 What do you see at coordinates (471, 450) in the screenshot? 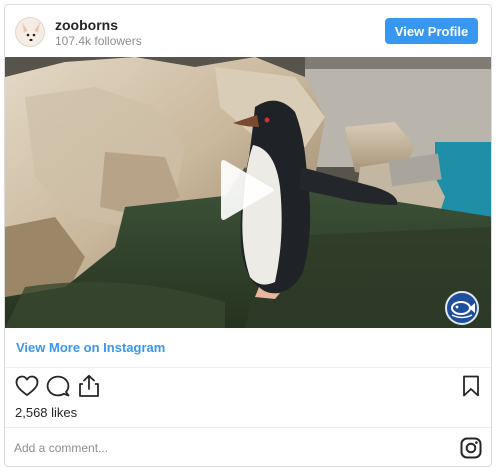
I see `instagram-icon` at bounding box center [471, 450].